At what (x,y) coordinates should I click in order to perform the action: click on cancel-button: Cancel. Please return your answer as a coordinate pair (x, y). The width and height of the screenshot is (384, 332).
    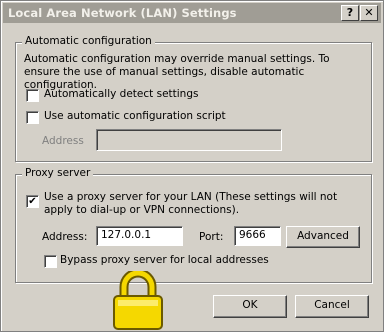
    Looking at the image, I should click on (332, 306).